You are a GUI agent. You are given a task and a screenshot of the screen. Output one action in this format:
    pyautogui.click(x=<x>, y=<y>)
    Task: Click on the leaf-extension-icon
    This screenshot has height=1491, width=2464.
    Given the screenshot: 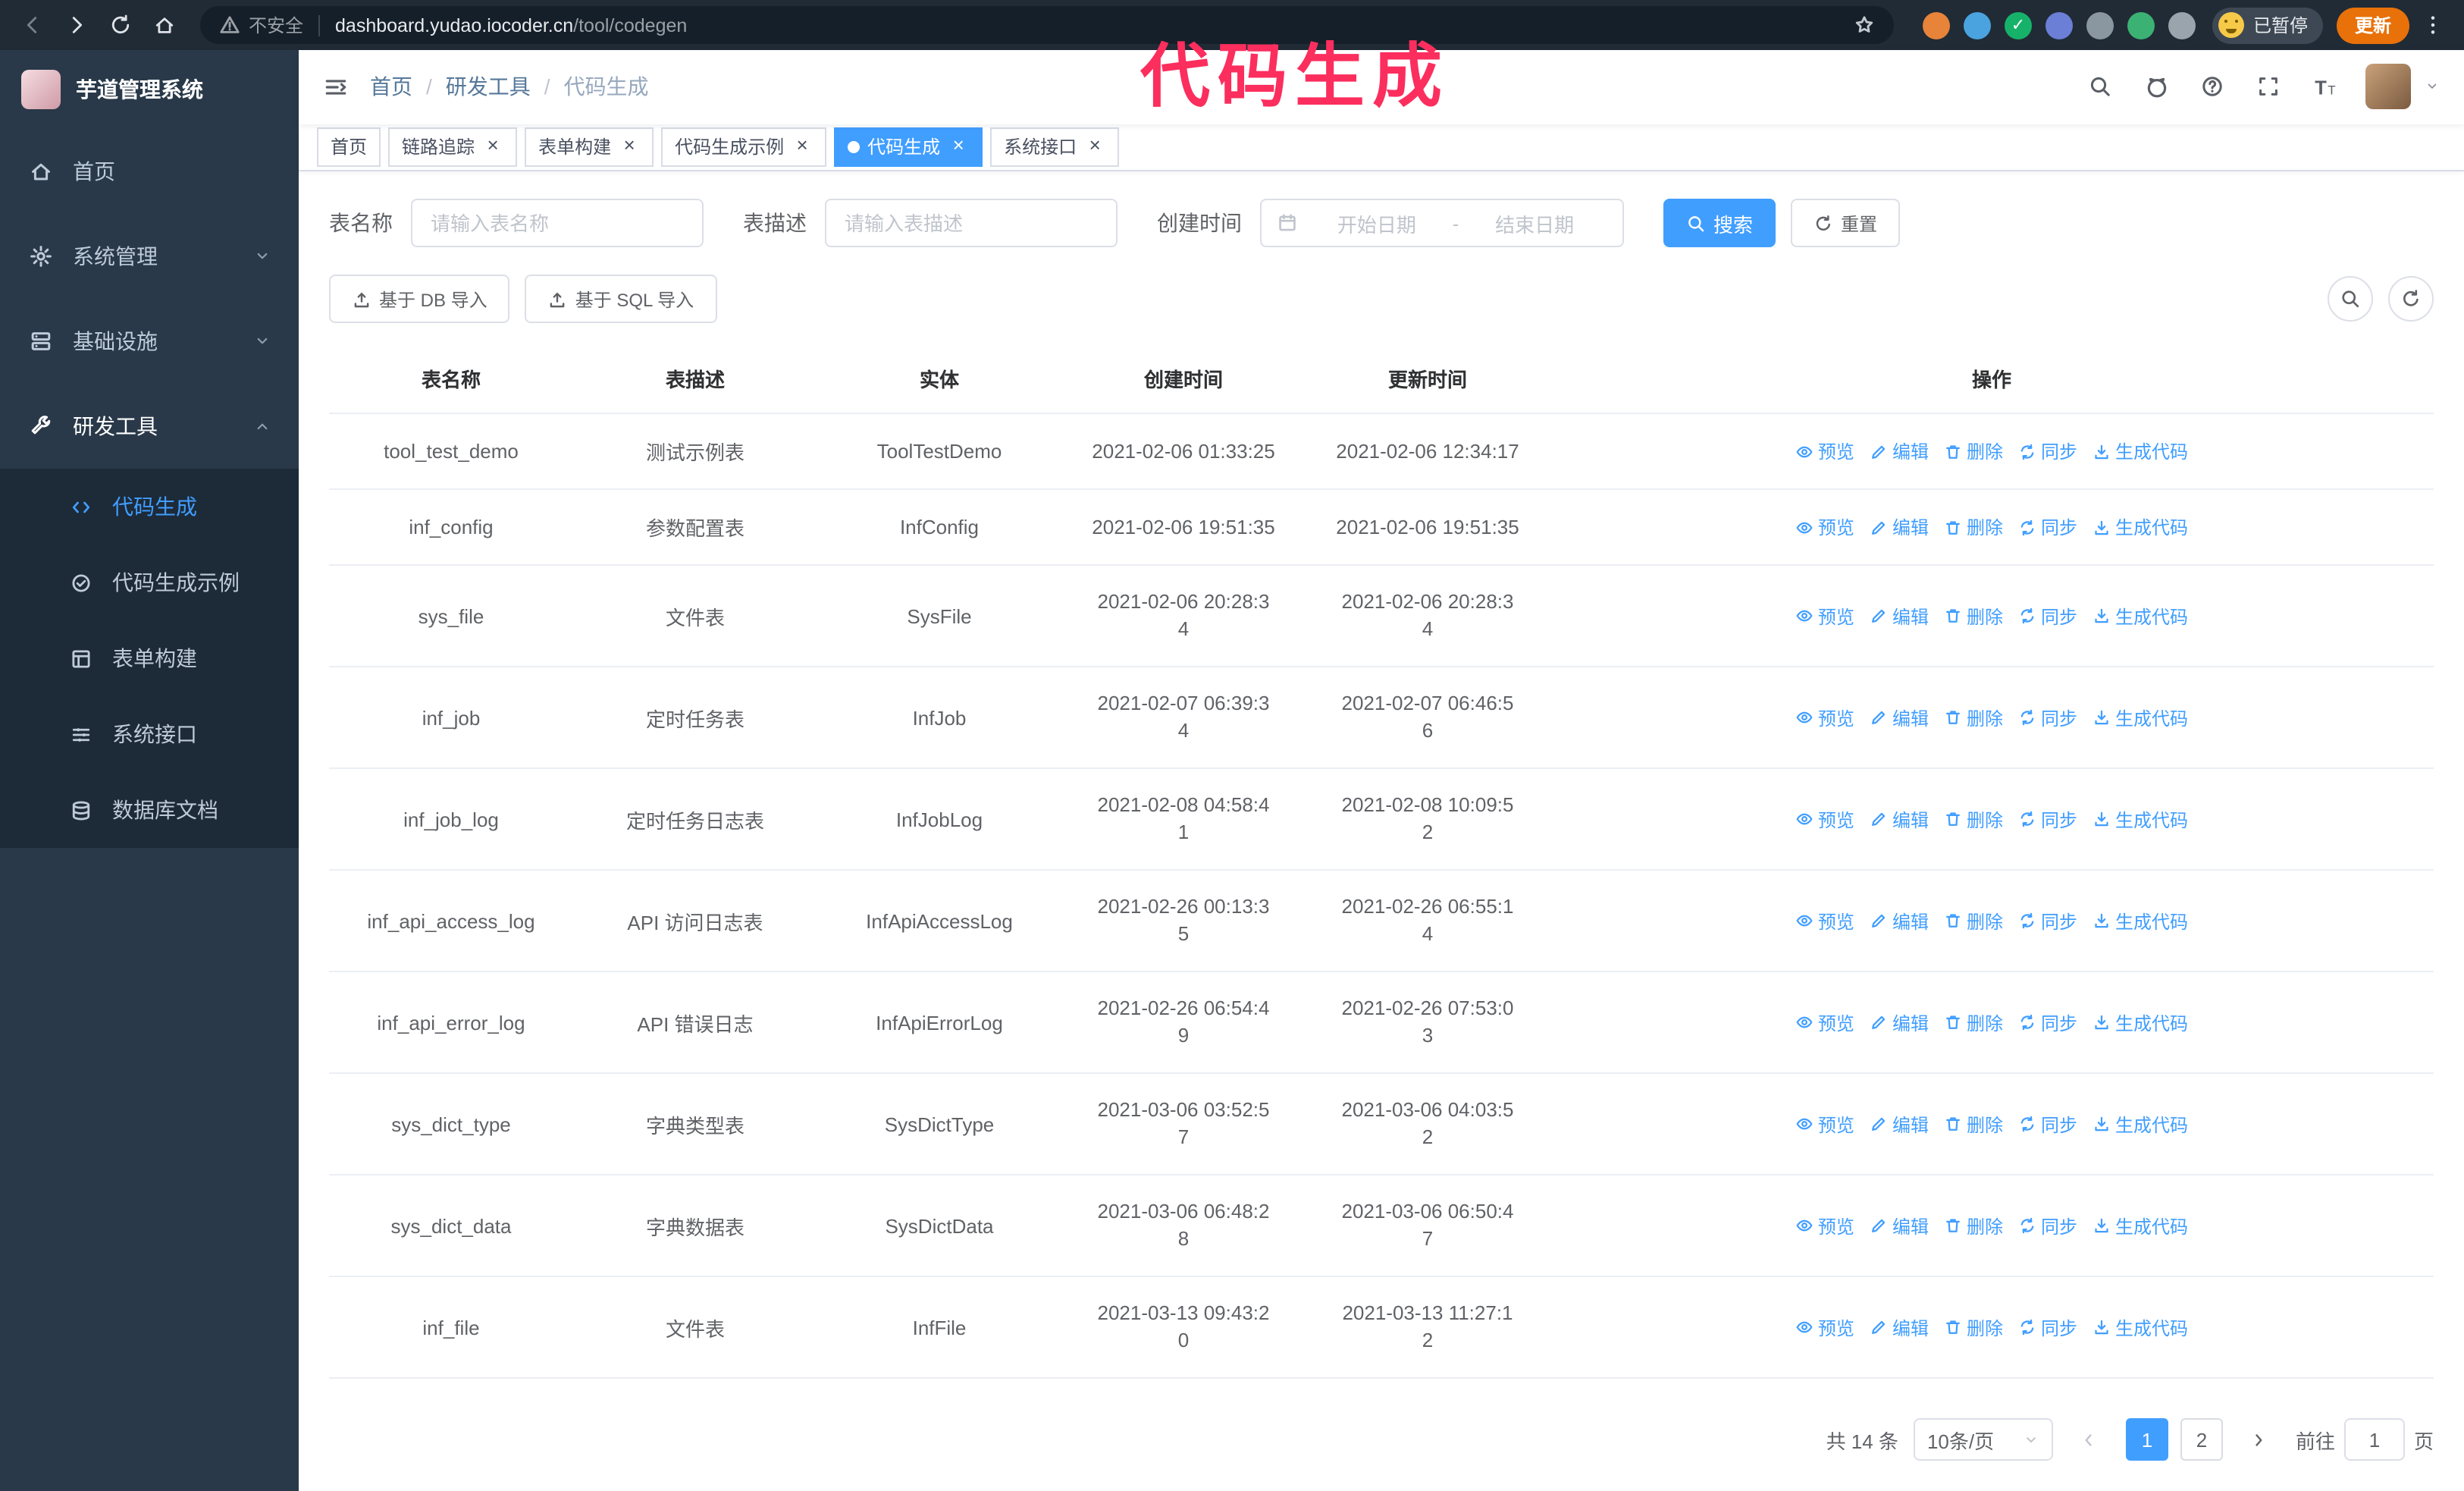 What is the action you would take?
    pyautogui.click(x=2141, y=25)
    